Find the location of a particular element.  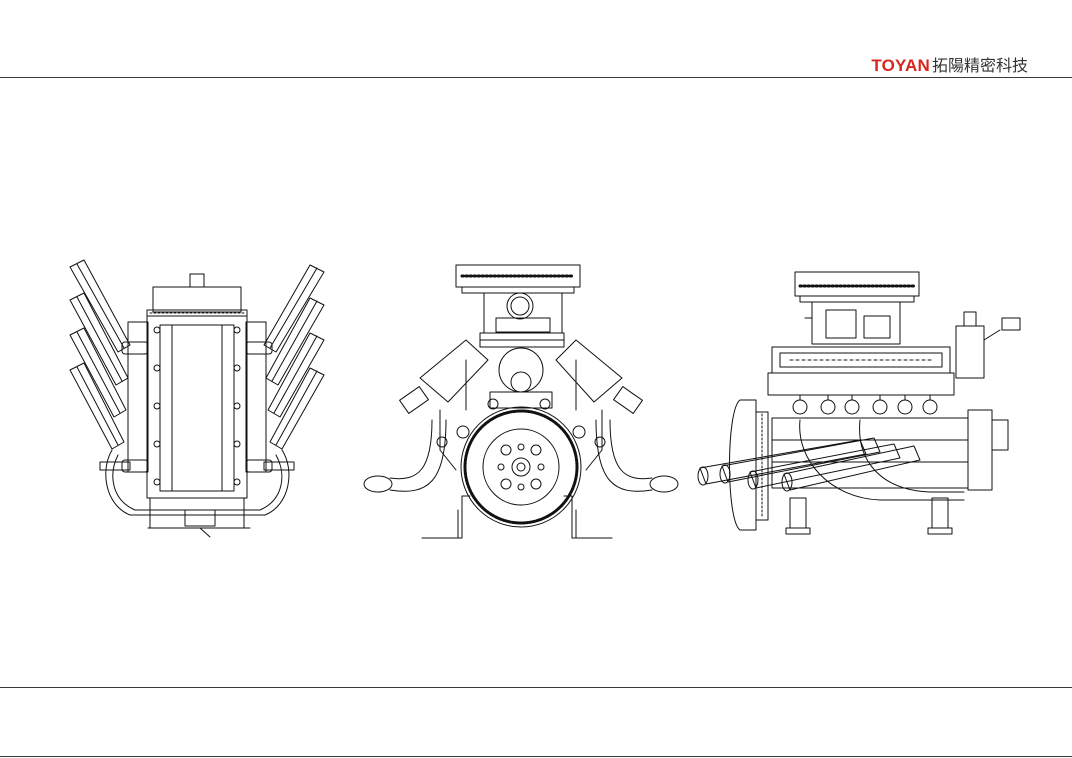

engine-front-view is located at coordinates (521, 401).